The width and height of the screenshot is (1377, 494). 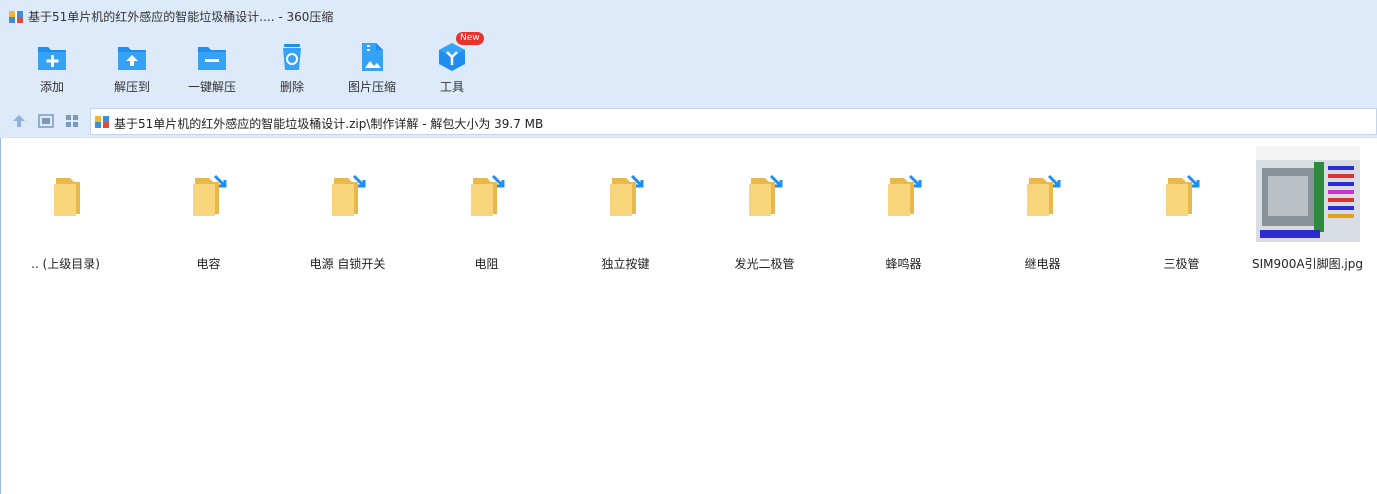 What do you see at coordinates (65, 264) in the screenshot?
I see `file-name: .. (上级目录)` at bounding box center [65, 264].